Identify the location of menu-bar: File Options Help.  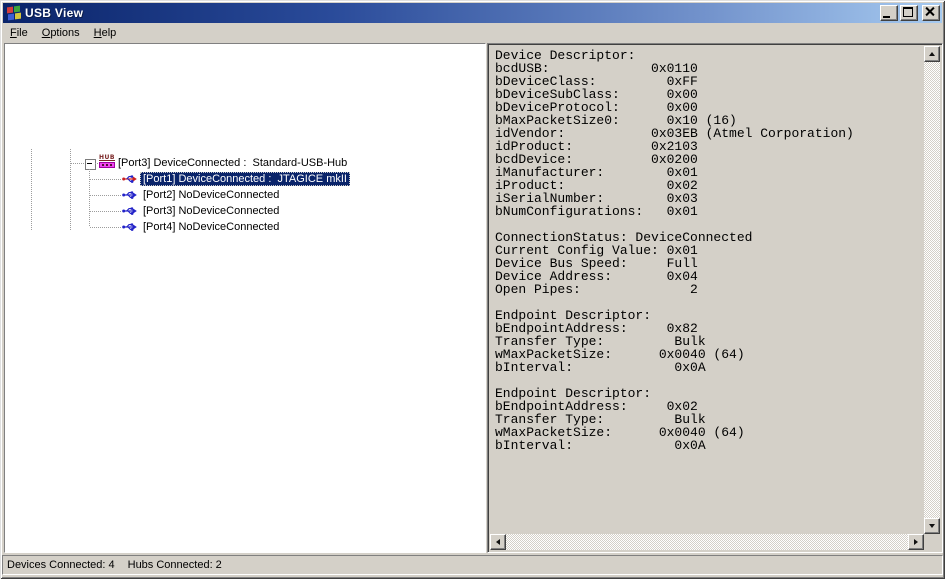
(472, 33).